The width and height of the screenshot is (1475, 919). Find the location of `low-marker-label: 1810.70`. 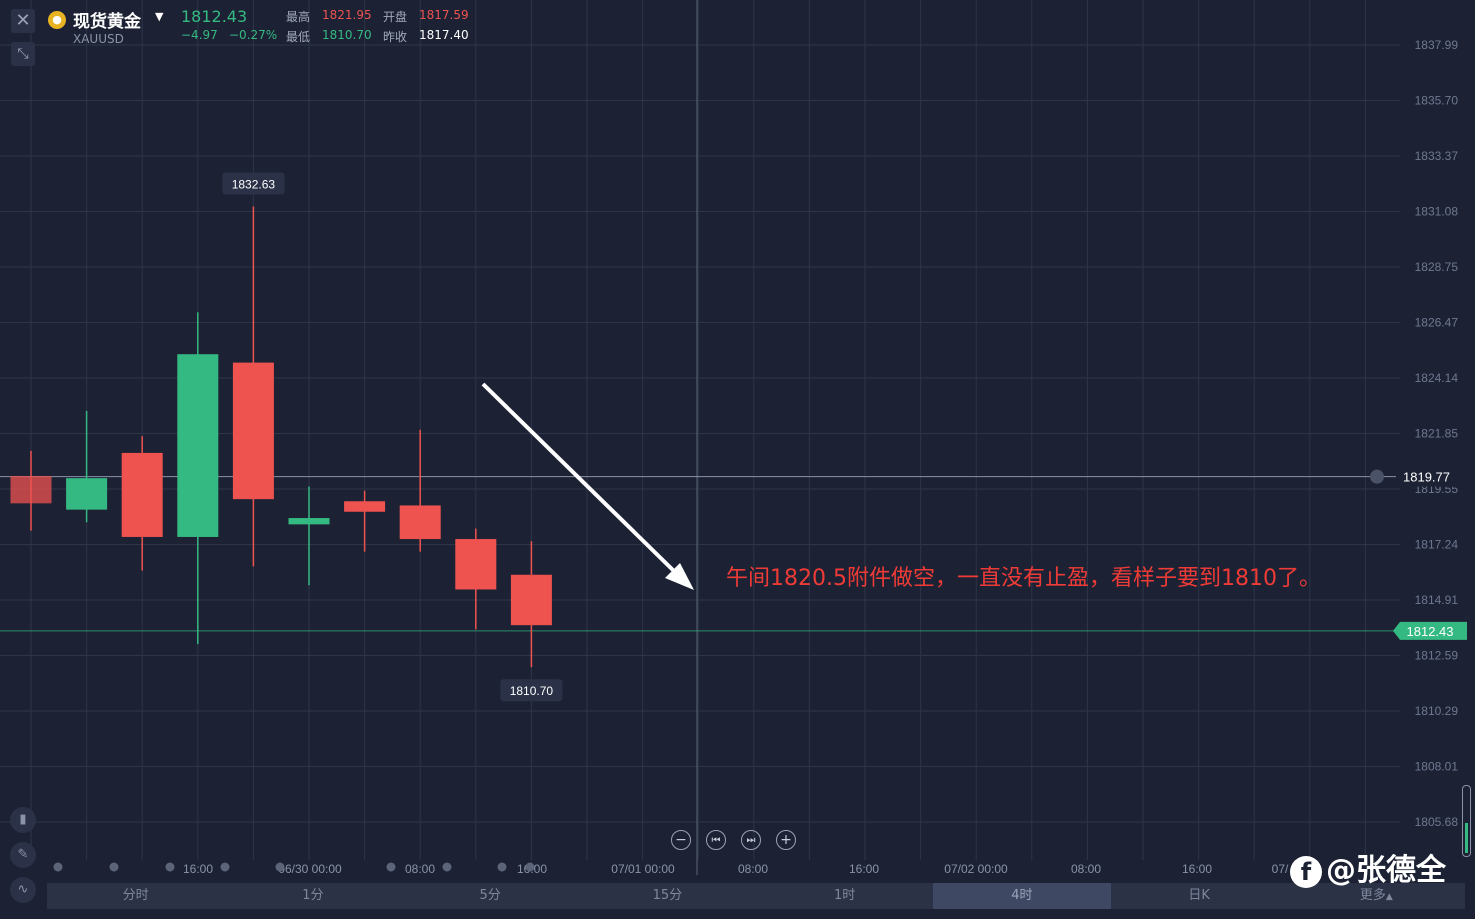

low-marker-label: 1810.70 is located at coordinates (532, 691).